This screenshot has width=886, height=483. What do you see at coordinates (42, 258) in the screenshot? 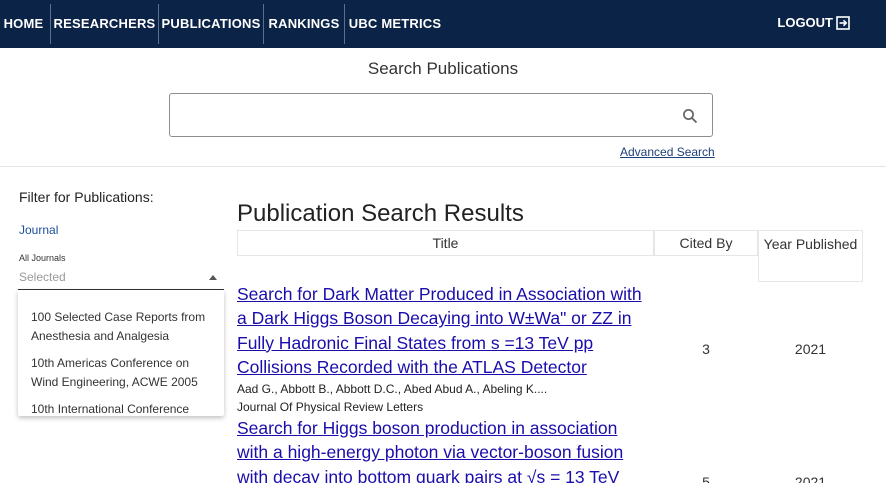
I see `journal-select-label: All Journals` at bounding box center [42, 258].